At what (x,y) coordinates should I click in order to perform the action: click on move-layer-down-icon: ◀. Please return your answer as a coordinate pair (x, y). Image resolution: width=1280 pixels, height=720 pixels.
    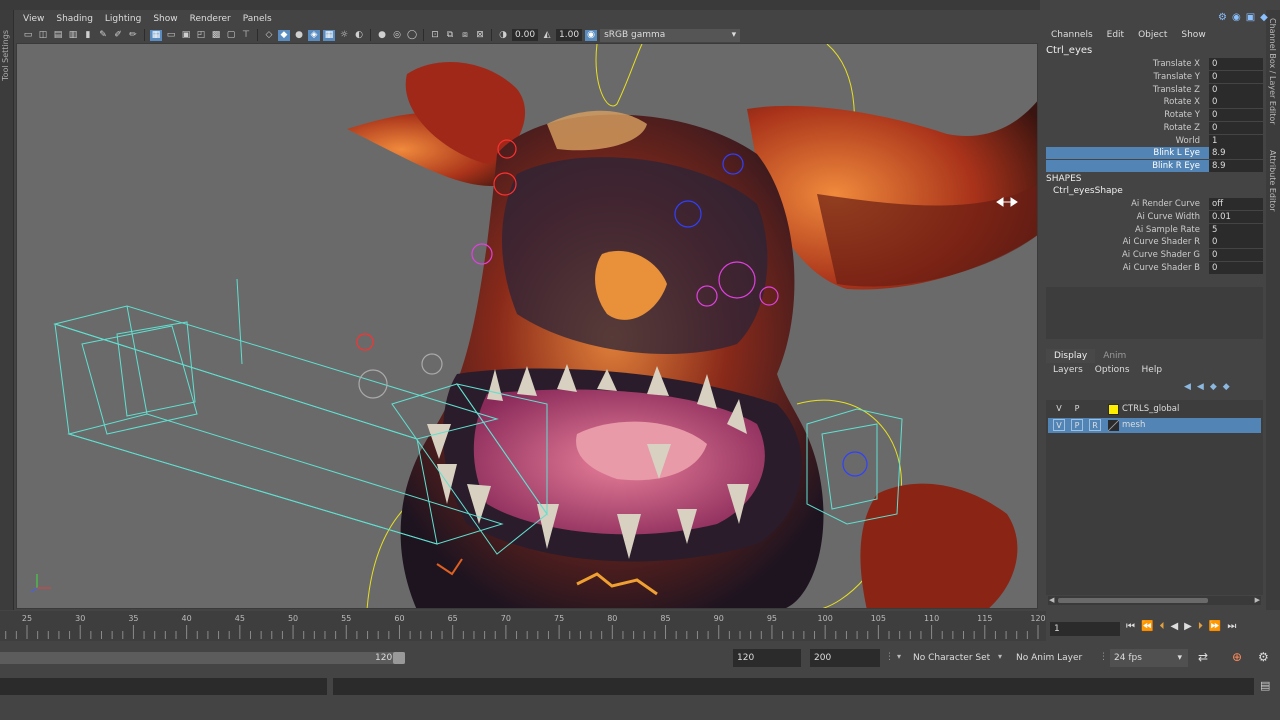
    Looking at the image, I should click on (1200, 387).